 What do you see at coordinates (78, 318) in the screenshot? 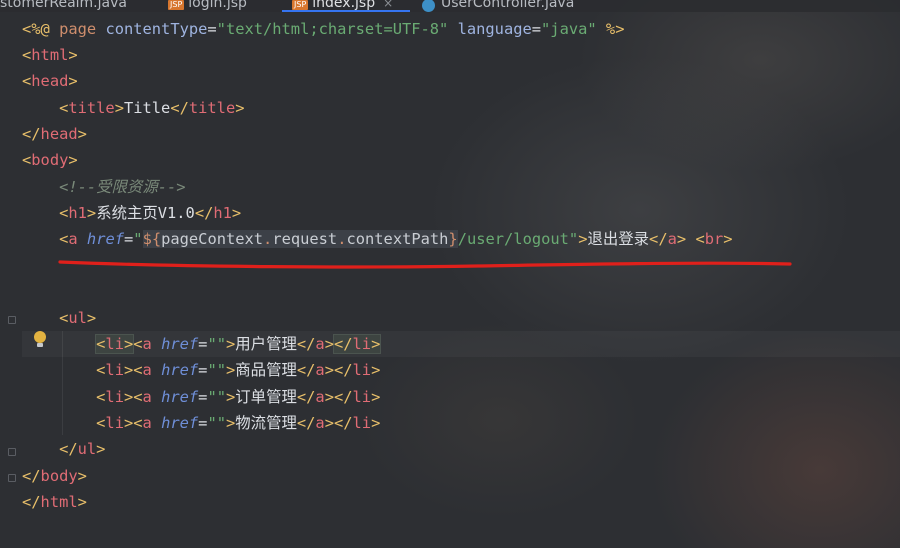
I see `code-line-12: <ul>` at bounding box center [78, 318].